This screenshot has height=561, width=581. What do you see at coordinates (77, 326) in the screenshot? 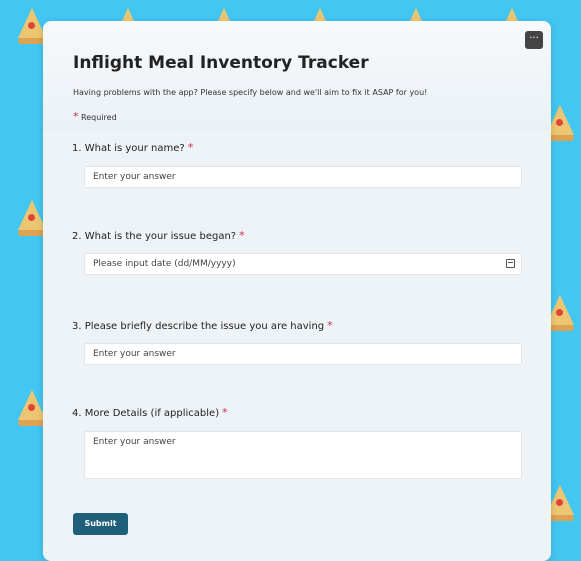
I see `question-number: 3.` at bounding box center [77, 326].